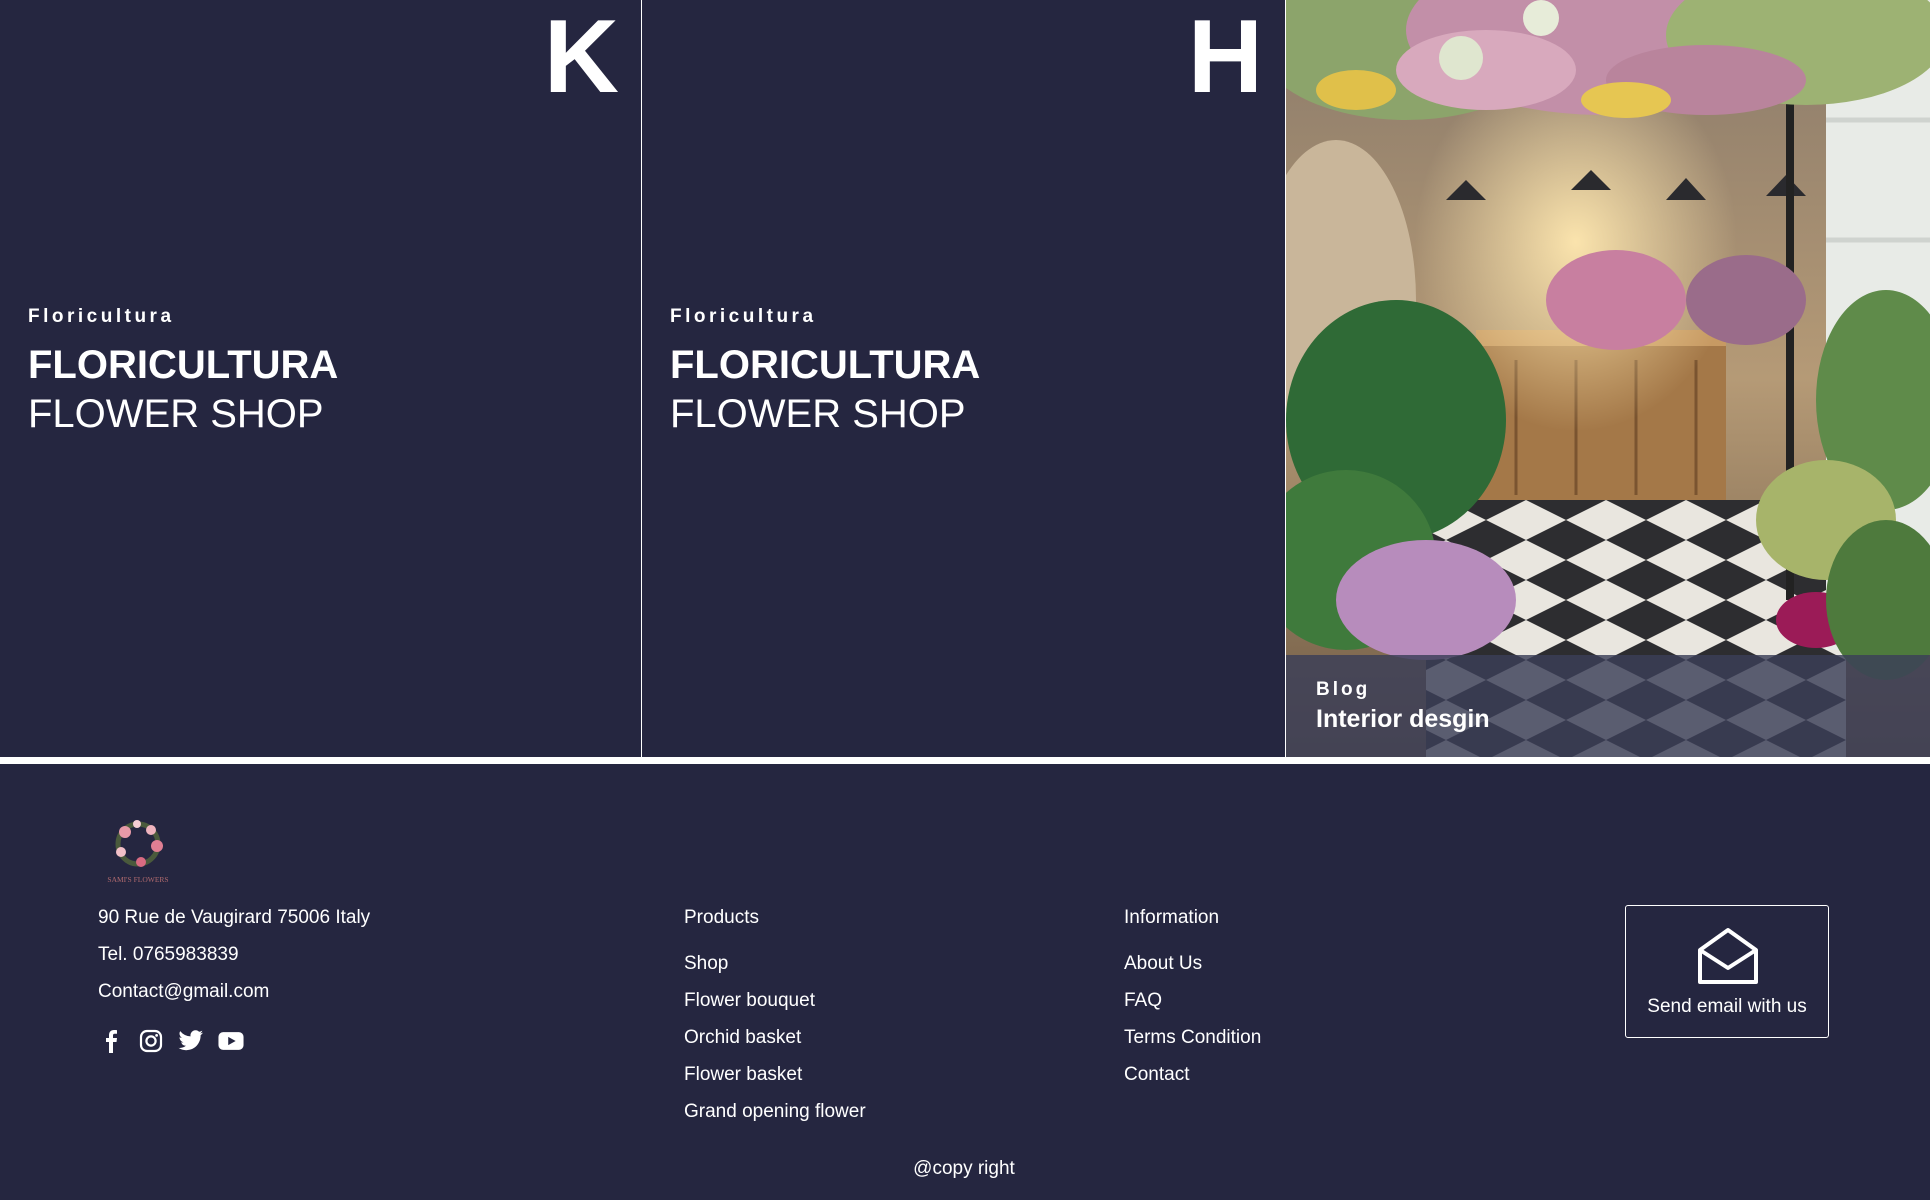 This screenshot has height=1200, width=1930. What do you see at coordinates (1192, 1075) in the screenshot?
I see `link-contact: Contact` at bounding box center [1192, 1075].